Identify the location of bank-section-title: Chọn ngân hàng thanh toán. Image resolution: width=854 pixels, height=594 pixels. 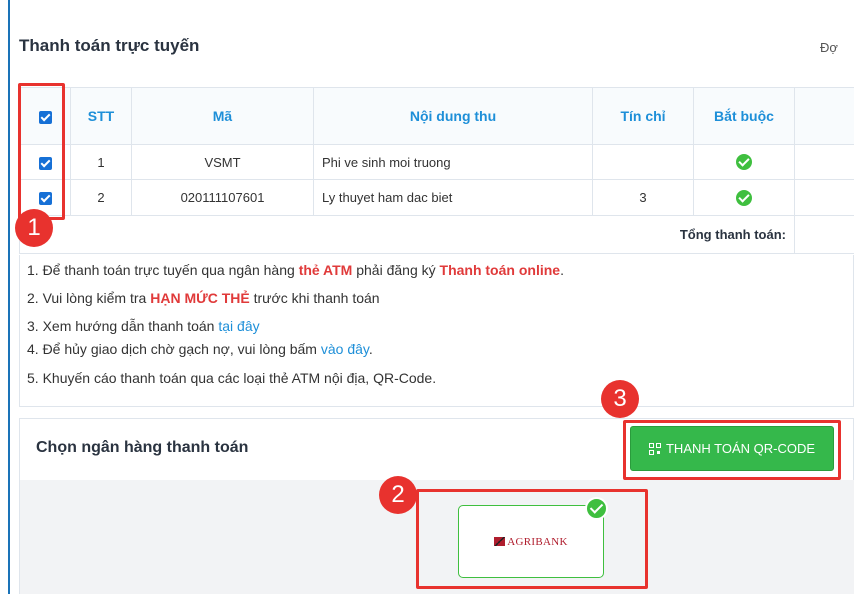
(142, 447).